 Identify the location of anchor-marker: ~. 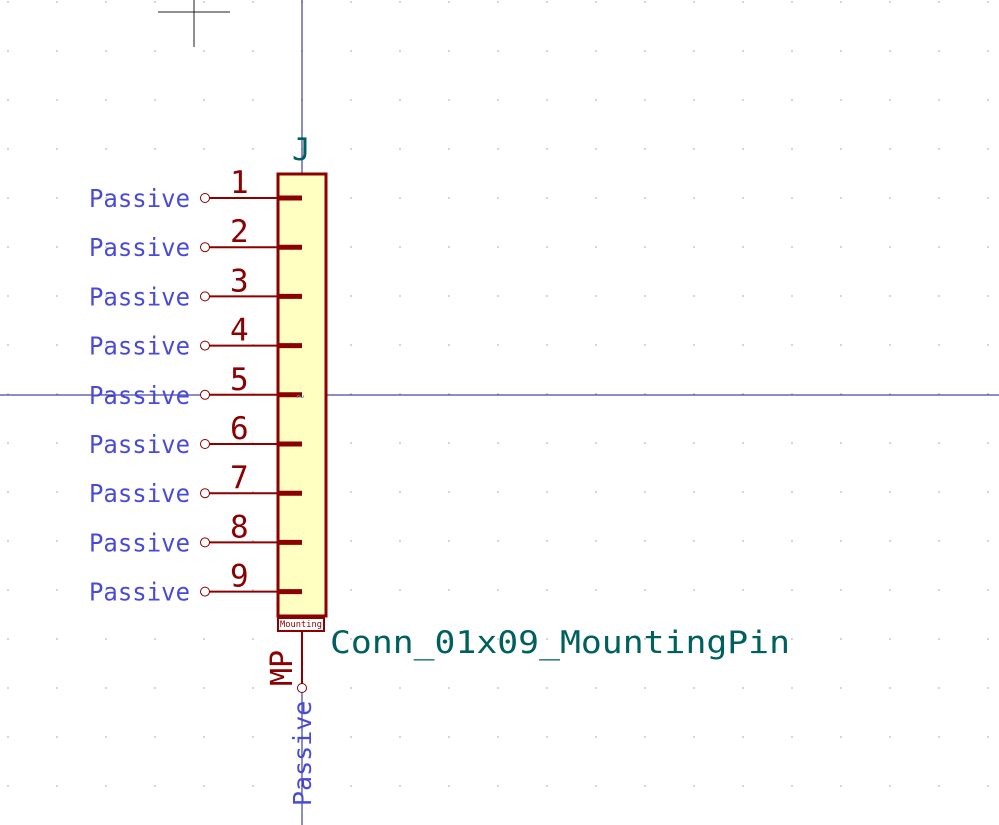
(300, 397).